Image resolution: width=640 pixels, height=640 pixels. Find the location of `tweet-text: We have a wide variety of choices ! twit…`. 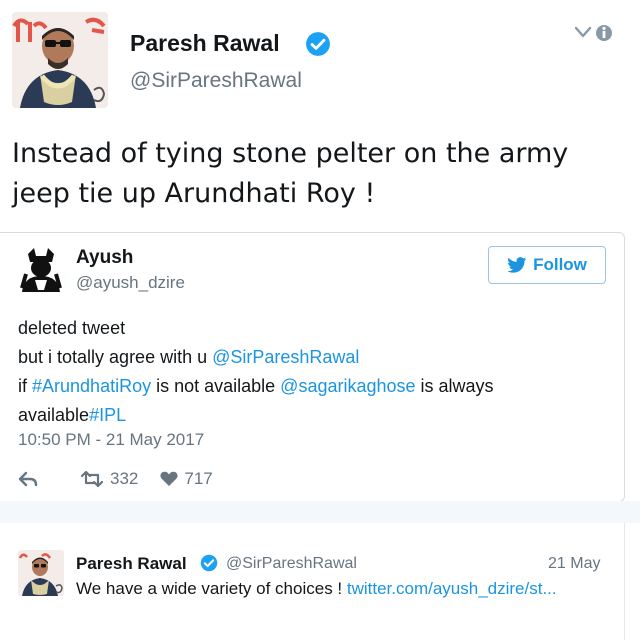

tweet-text: We have a wide variety of choices ! twit… is located at coordinates (316, 589).